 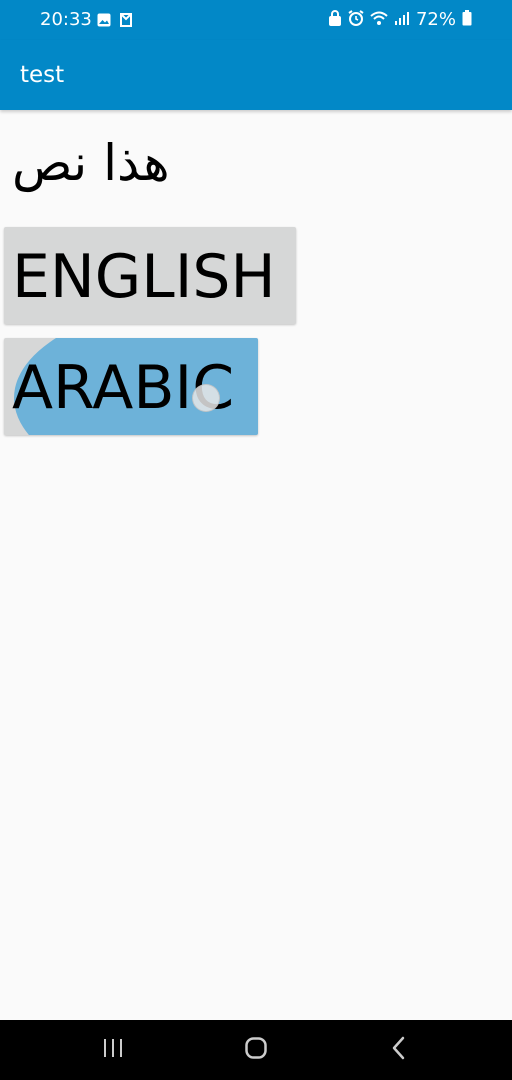 I want to click on signal-icon, so click(x=402, y=20).